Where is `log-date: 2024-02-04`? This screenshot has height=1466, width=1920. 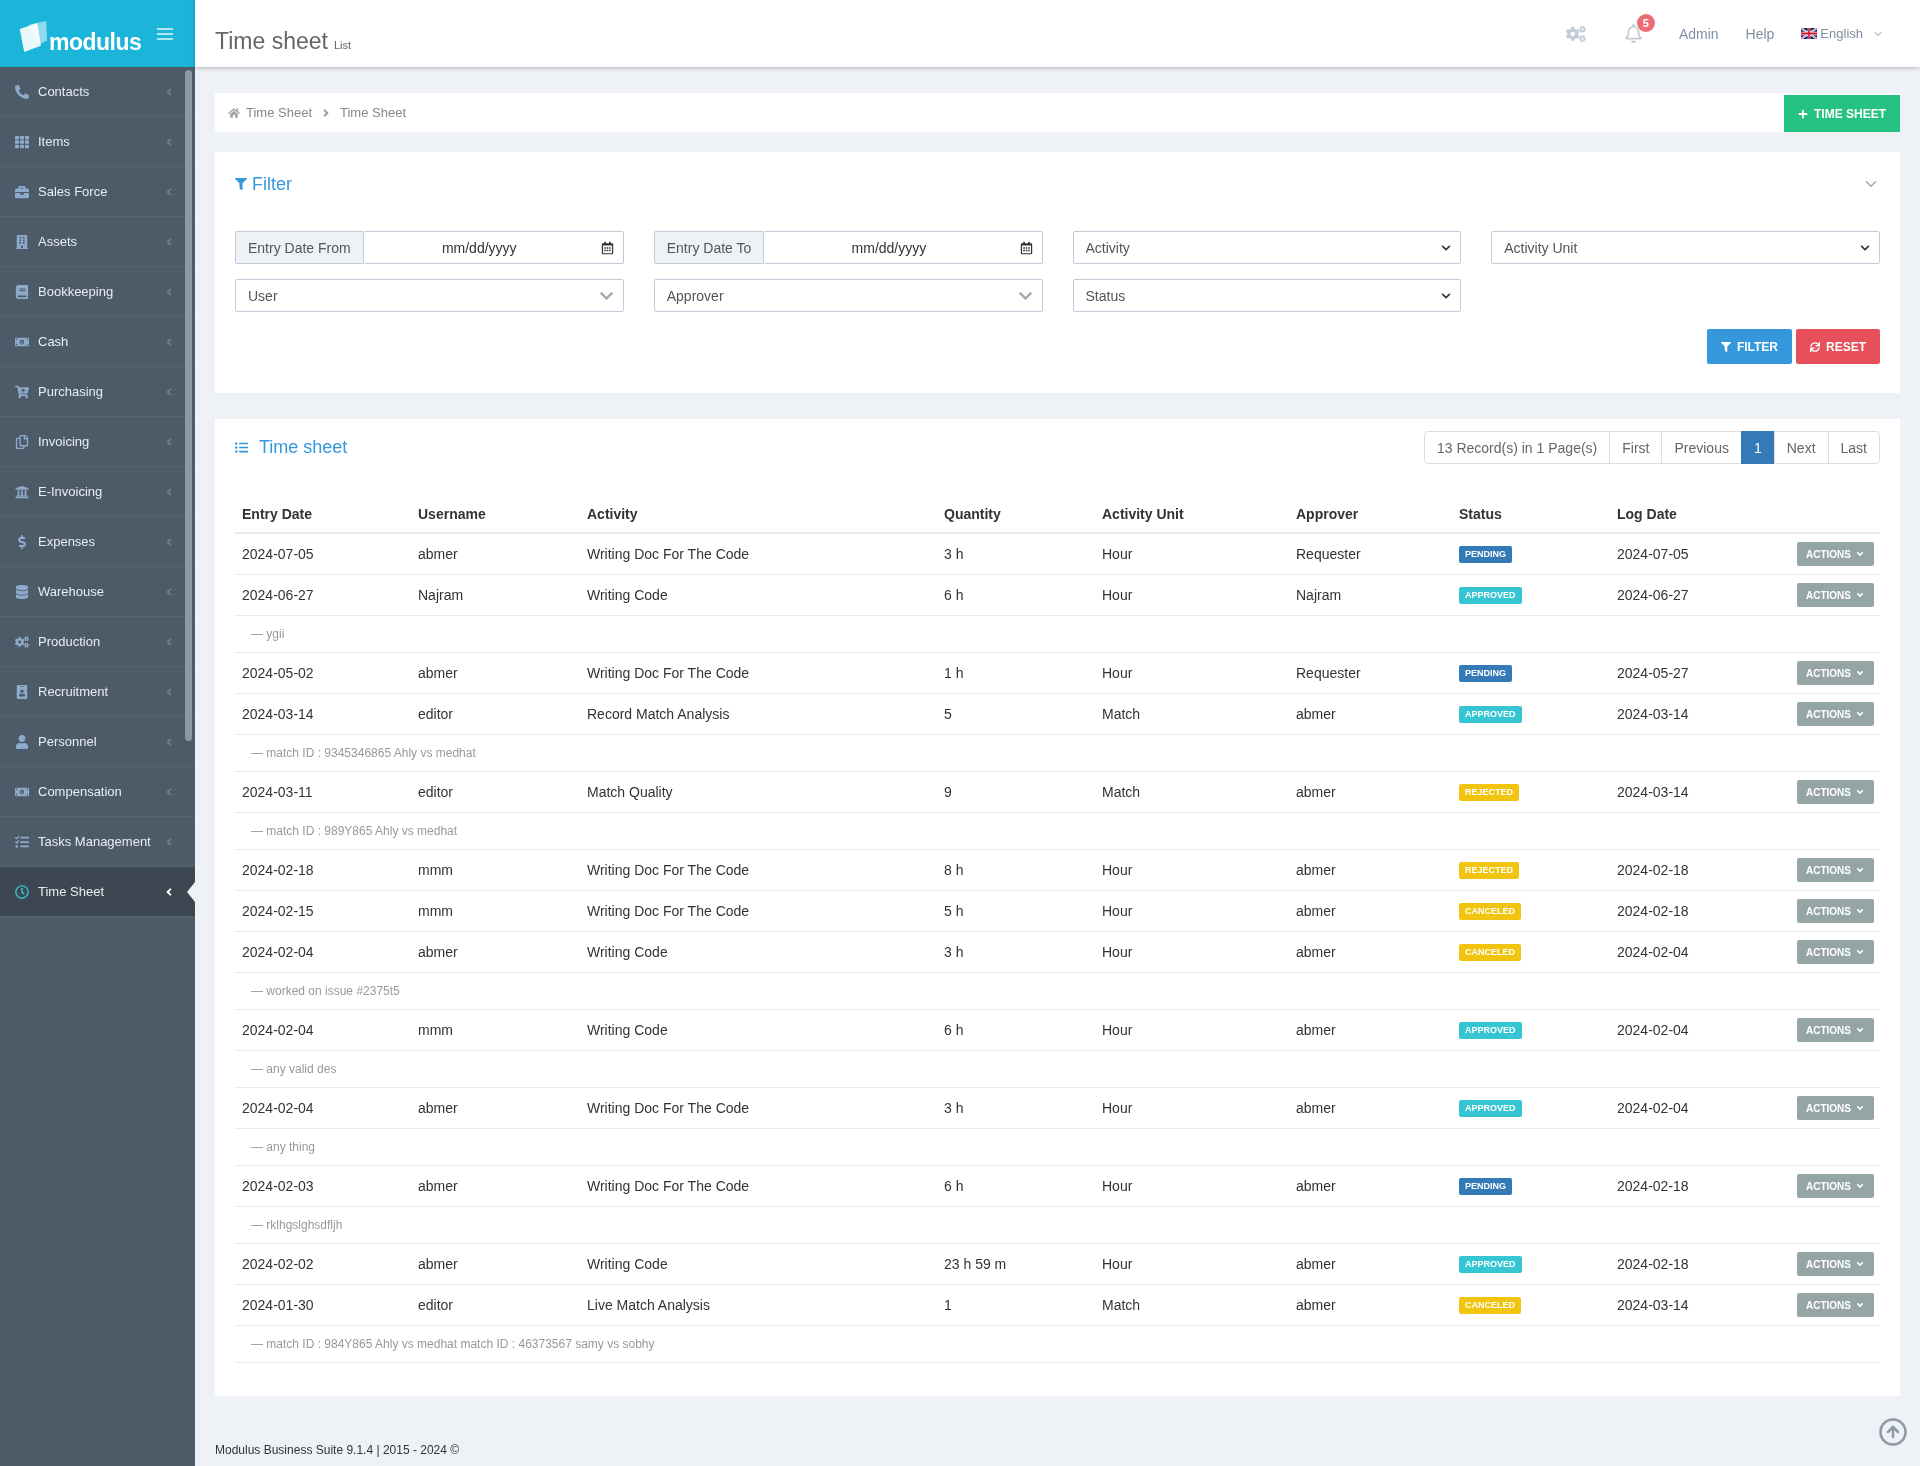 log-date: 2024-02-04 is located at coordinates (1653, 1030).